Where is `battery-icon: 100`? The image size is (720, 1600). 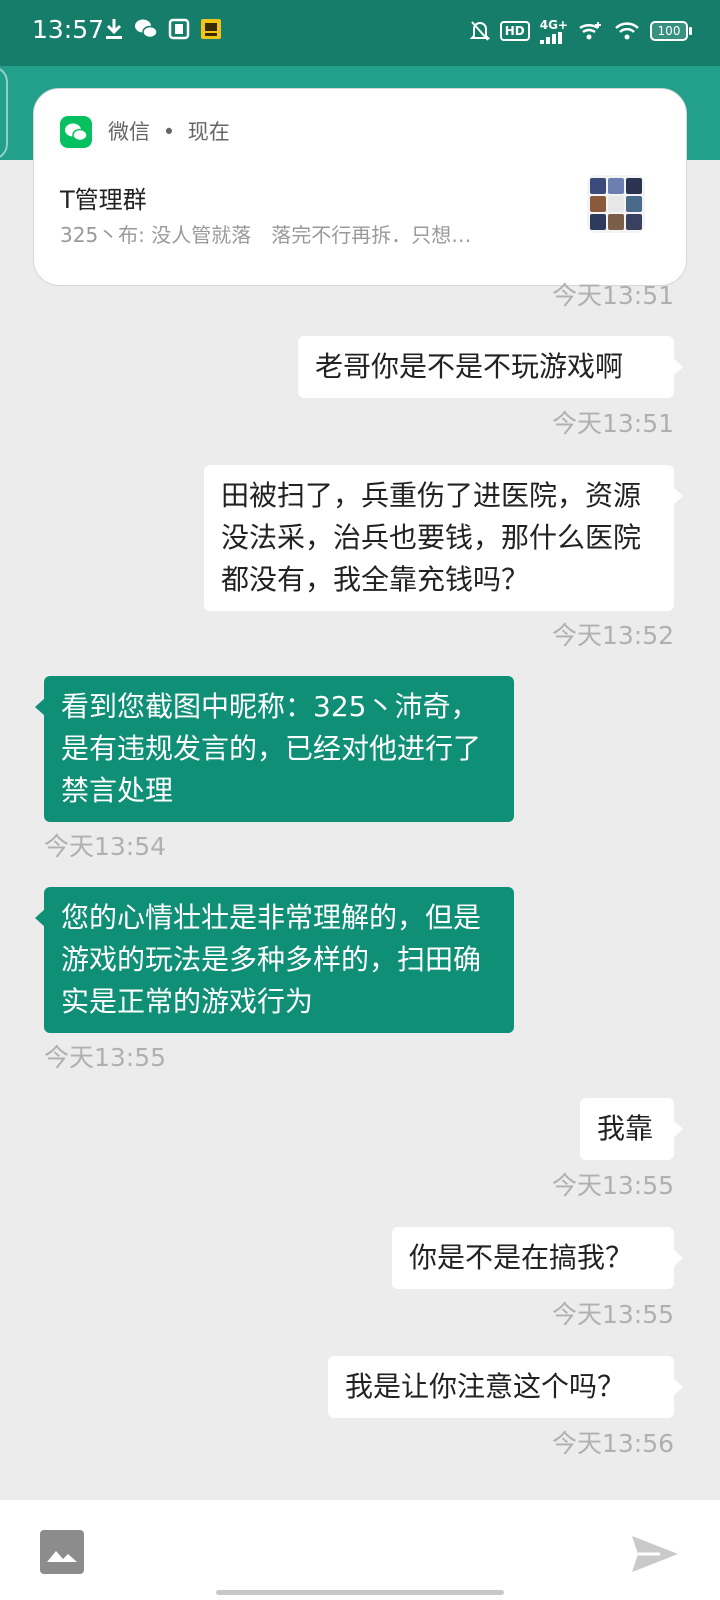 battery-icon: 100 is located at coordinates (671, 31).